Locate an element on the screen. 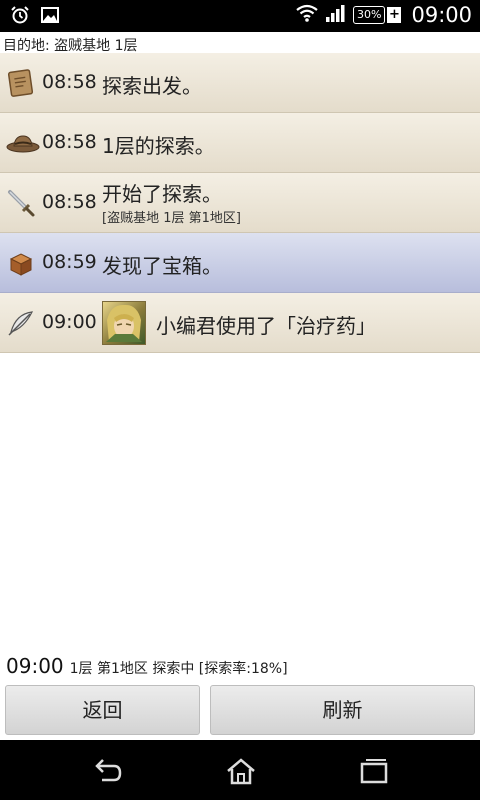 The width and height of the screenshot is (480, 800). destination-label: 目的地: 盗贼基地 1层 is located at coordinates (70, 46).